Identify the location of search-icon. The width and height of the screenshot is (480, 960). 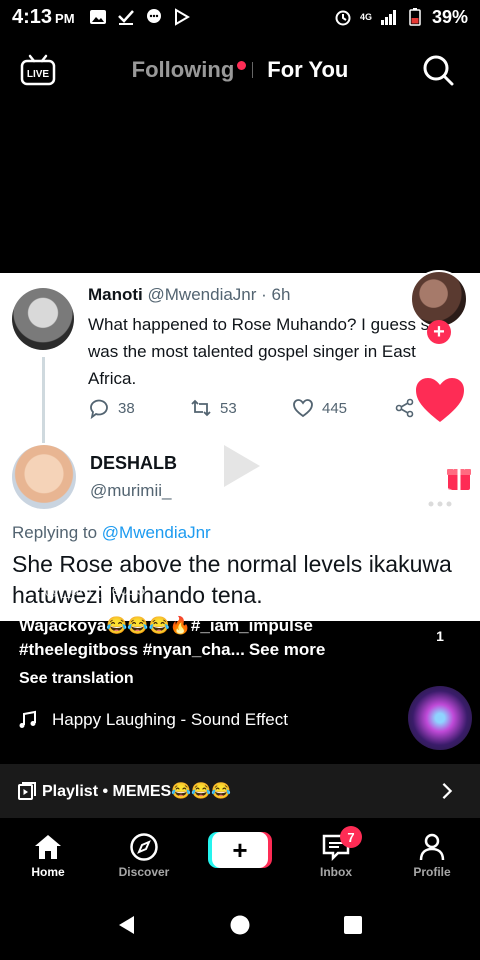
(438, 70).